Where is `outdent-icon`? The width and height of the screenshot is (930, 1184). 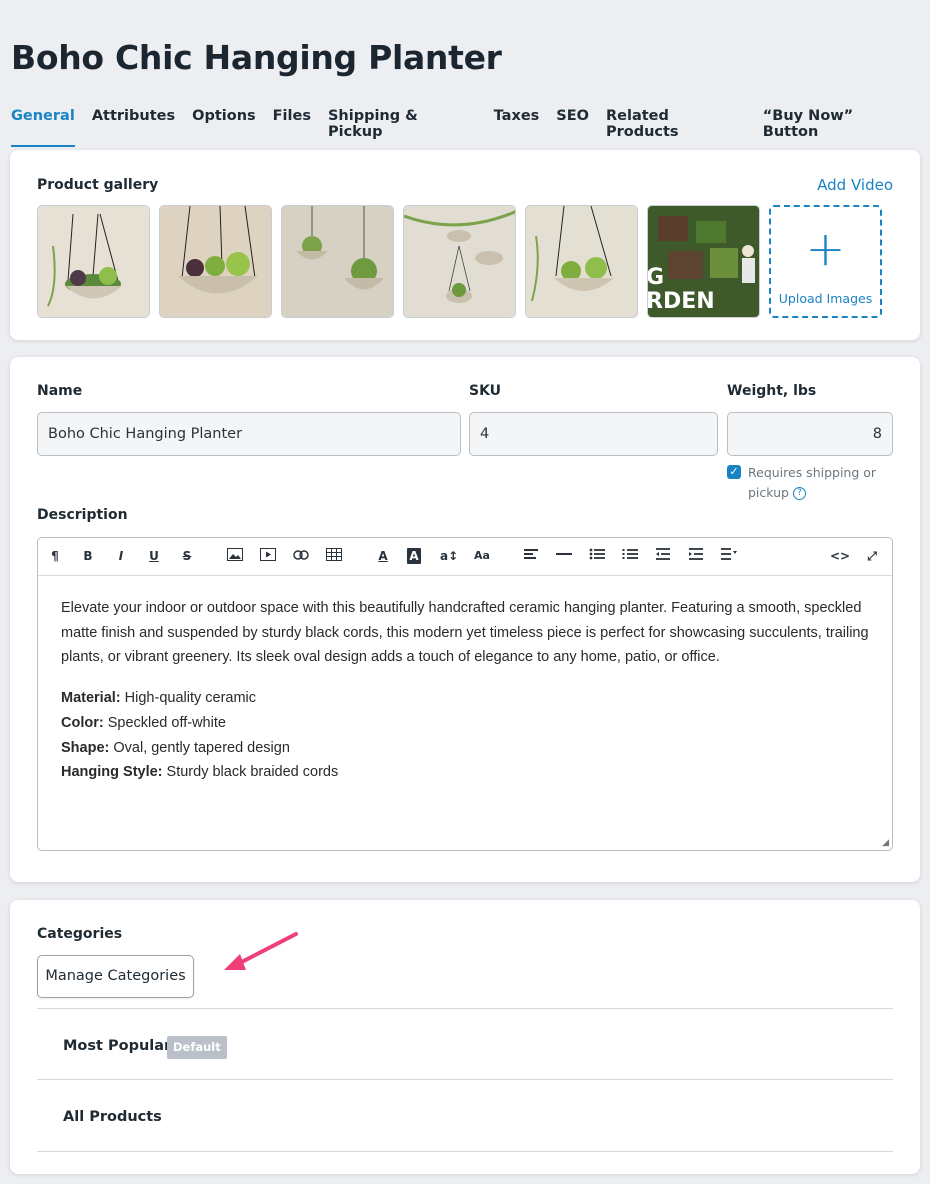 outdent-icon is located at coordinates (663, 556).